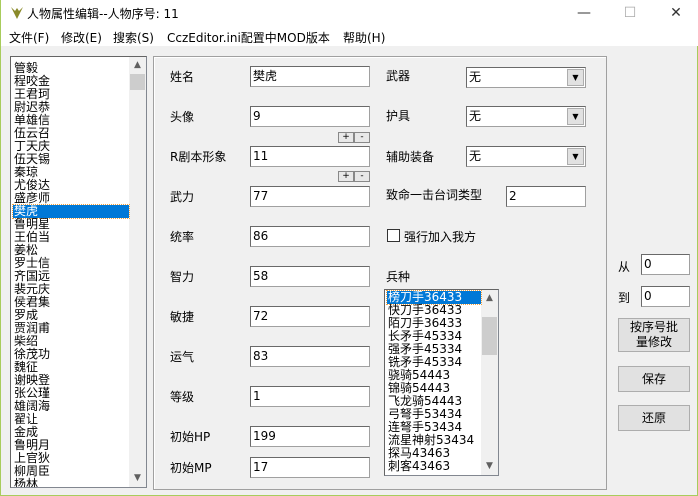 This screenshot has width=698, height=496. What do you see at coordinates (182, 317) in the screenshot?
I see `field-label: 敏捷` at bounding box center [182, 317].